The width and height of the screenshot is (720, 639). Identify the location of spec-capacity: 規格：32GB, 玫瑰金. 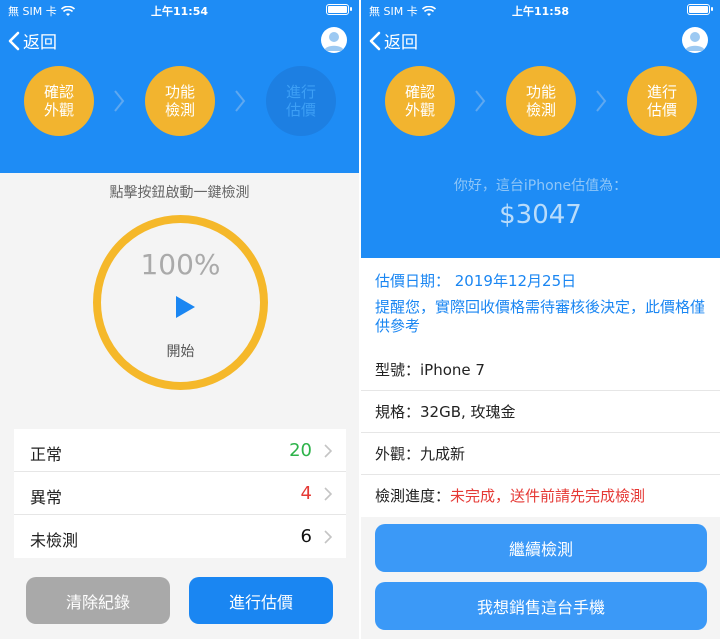
(540, 412).